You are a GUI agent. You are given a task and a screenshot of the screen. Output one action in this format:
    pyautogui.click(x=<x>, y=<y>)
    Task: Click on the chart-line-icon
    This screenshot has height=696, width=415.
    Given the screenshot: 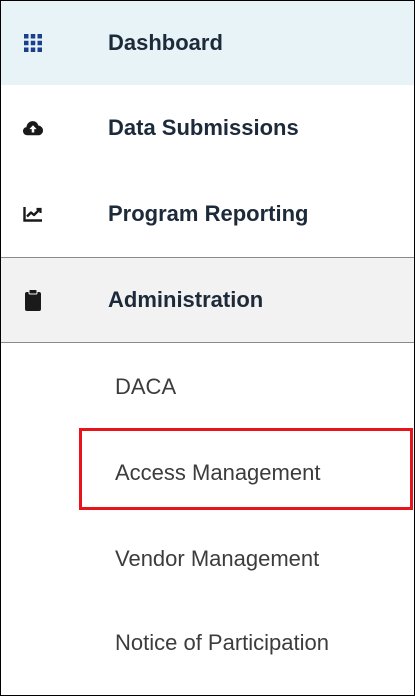 What is the action you would take?
    pyautogui.click(x=33, y=214)
    